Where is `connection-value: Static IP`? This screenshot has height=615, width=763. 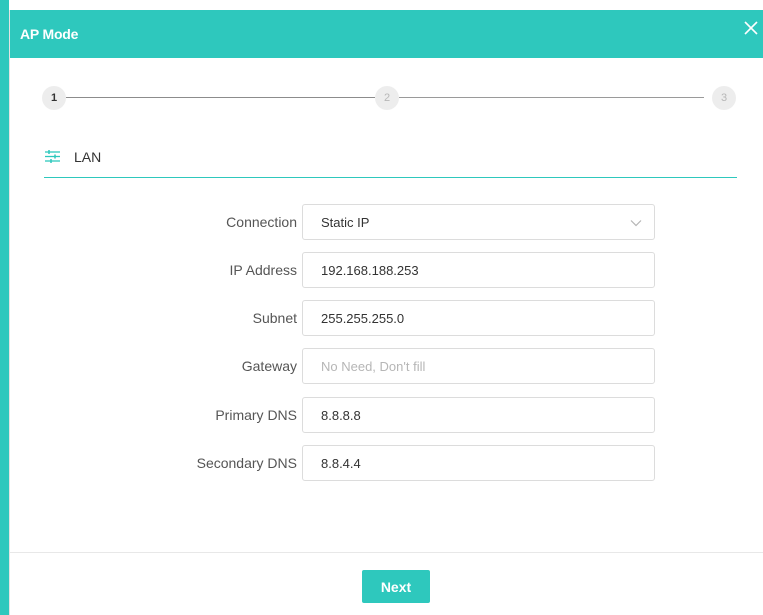 connection-value: Static IP is located at coordinates (345, 222).